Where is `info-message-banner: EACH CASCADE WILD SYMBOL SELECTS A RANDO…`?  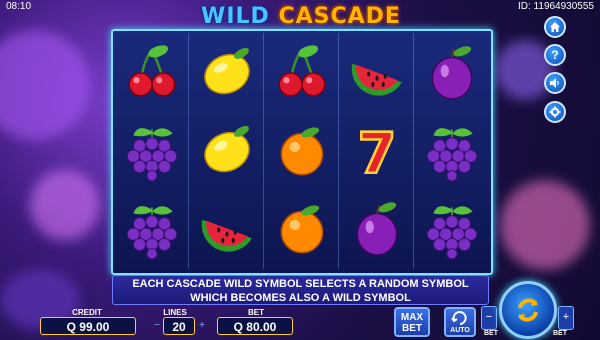 info-message-banner: EACH CASCADE WILD SYMBOL SELECTS A RANDO… is located at coordinates (300, 290).